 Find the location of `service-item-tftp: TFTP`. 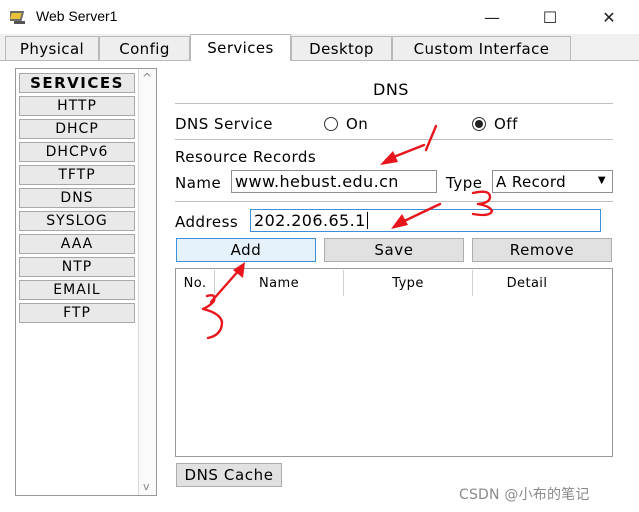

service-item-tftp: TFTP is located at coordinates (77, 175).